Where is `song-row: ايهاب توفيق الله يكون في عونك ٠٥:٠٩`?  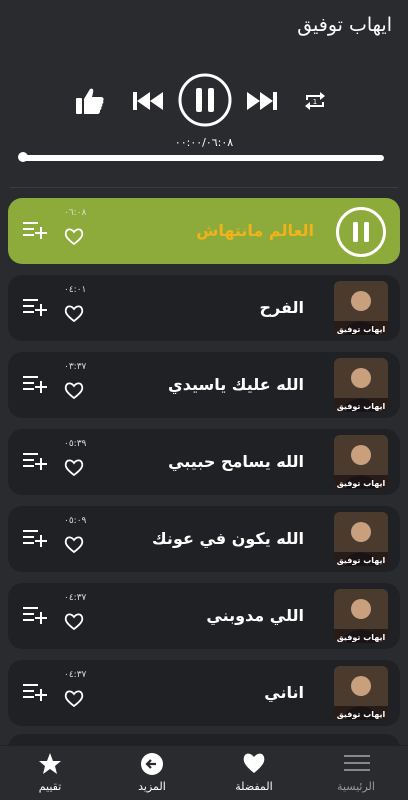
song-row: ايهاب توفيق الله يكون في عونك ٠٥:٠٩ is located at coordinates (204, 539).